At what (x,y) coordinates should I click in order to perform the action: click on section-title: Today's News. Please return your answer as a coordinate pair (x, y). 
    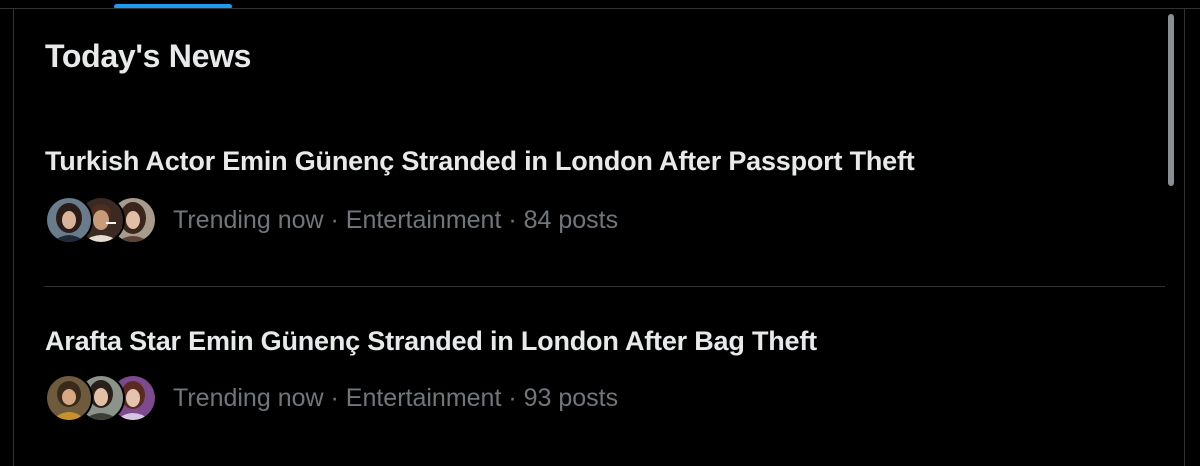
    Looking at the image, I should click on (148, 56).